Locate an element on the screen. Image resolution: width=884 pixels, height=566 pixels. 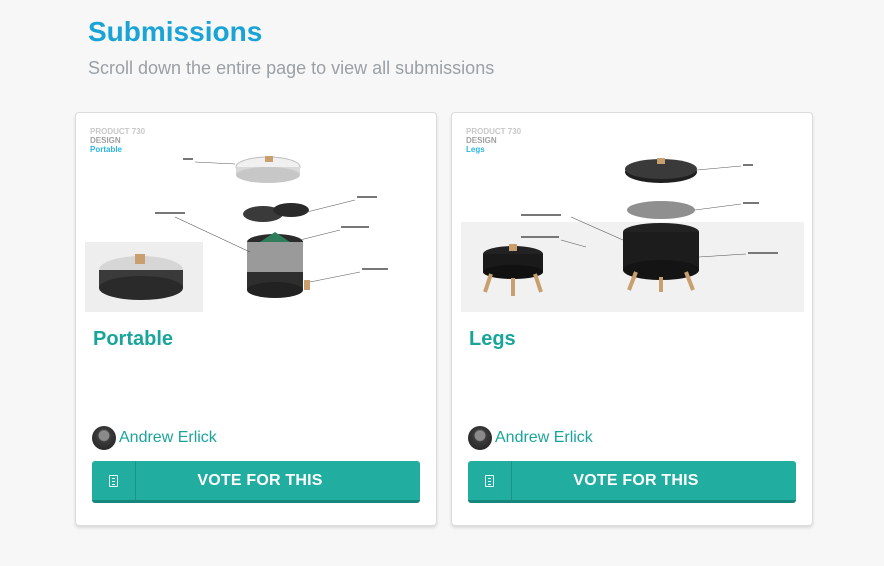
submission-title: Legs is located at coordinates (492, 339).